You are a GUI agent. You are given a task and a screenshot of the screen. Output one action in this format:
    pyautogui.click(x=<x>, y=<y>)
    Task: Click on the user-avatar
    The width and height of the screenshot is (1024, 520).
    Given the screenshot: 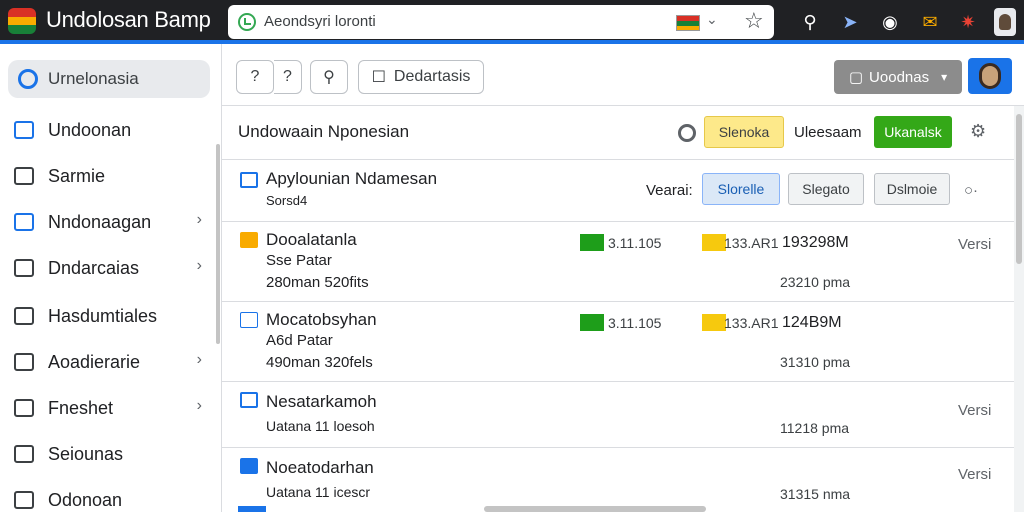 What is the action you would take?
    pyautogui.click(x=990, y=76)
    